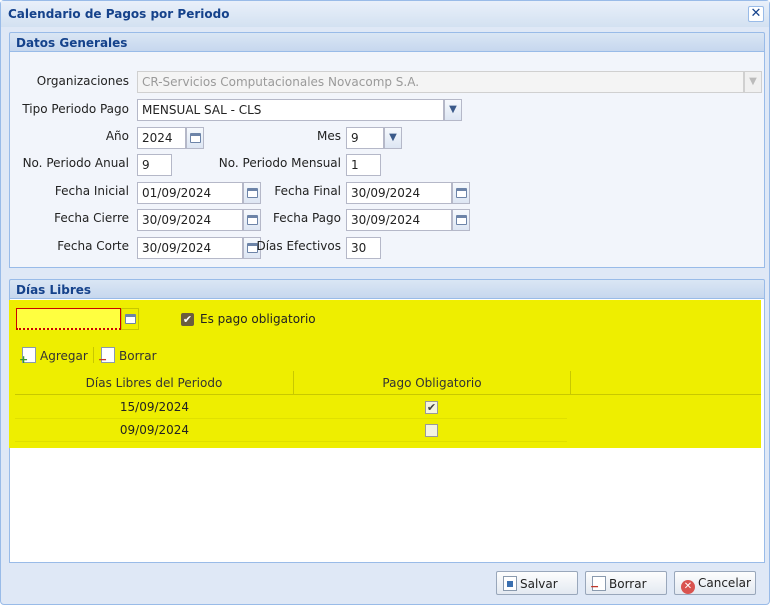 This screenshot has height=605, width=770. I want to click on cell-fecha: 15/09/2024, so click(154, 407).